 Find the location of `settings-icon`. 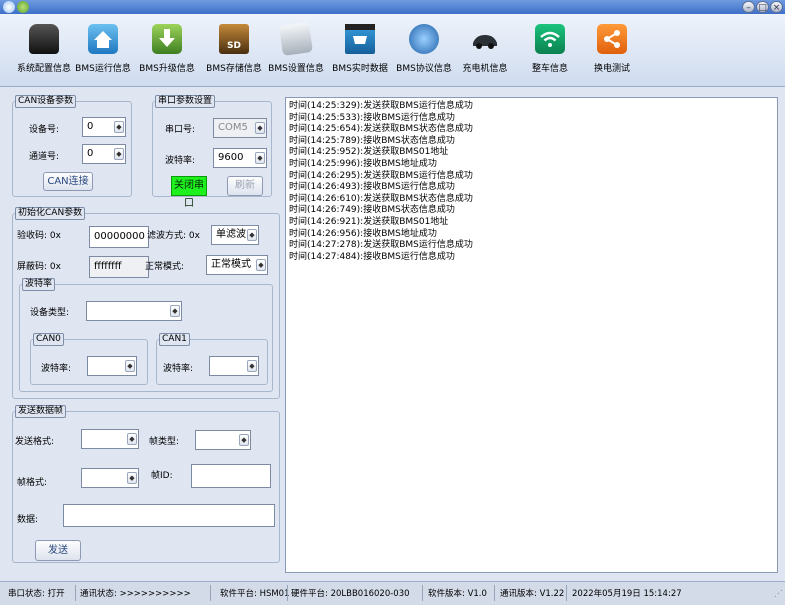

settings-icon is located at coordinates (23, 7).